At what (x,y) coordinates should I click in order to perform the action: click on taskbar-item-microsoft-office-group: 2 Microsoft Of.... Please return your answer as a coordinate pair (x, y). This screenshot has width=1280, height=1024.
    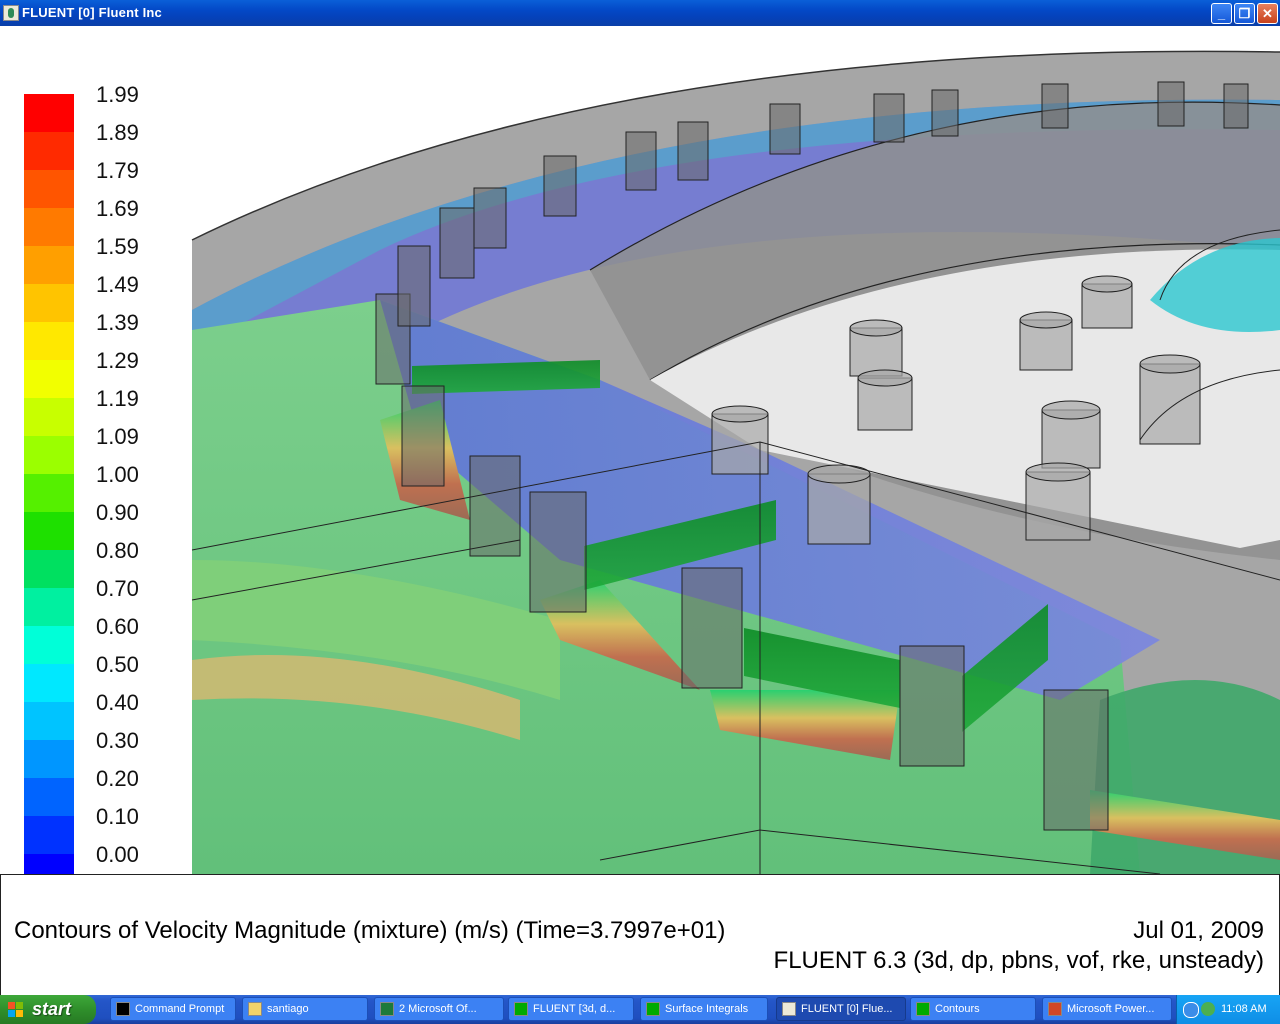
    Looking at the image, I should click on (439, 1009).